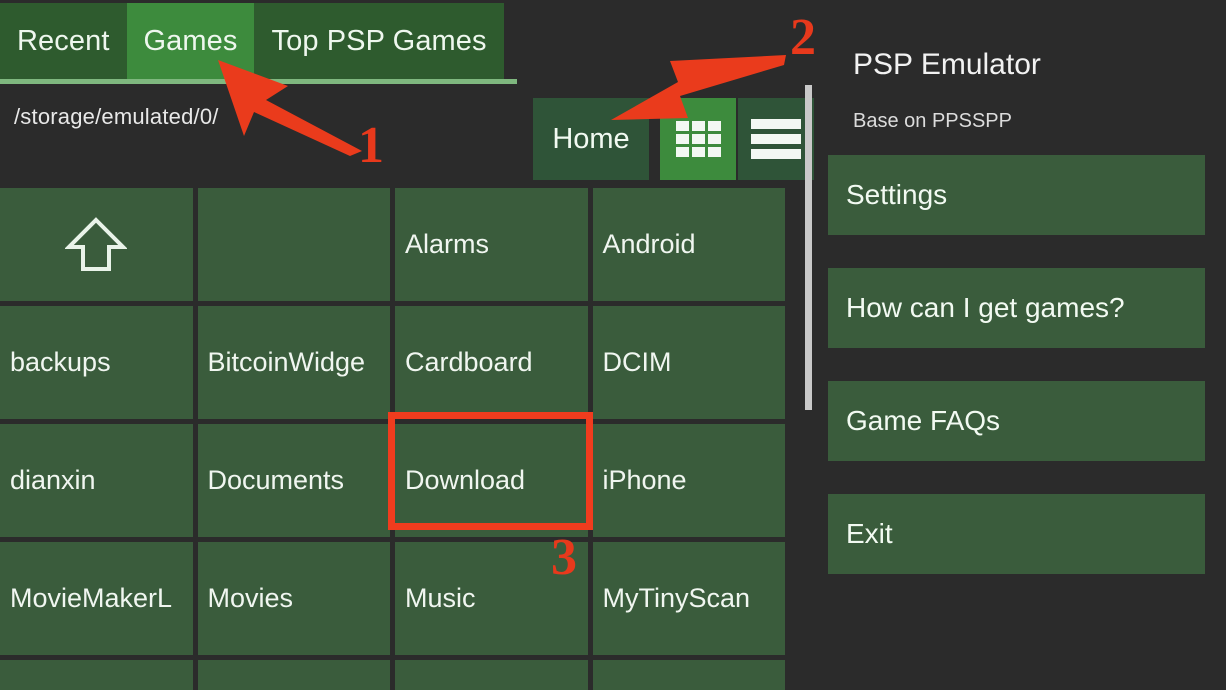  What do you see at coordinates (276, 480) in the screenshot?
I see `file-cell-label: Documents` at bounding box center [276, 480].